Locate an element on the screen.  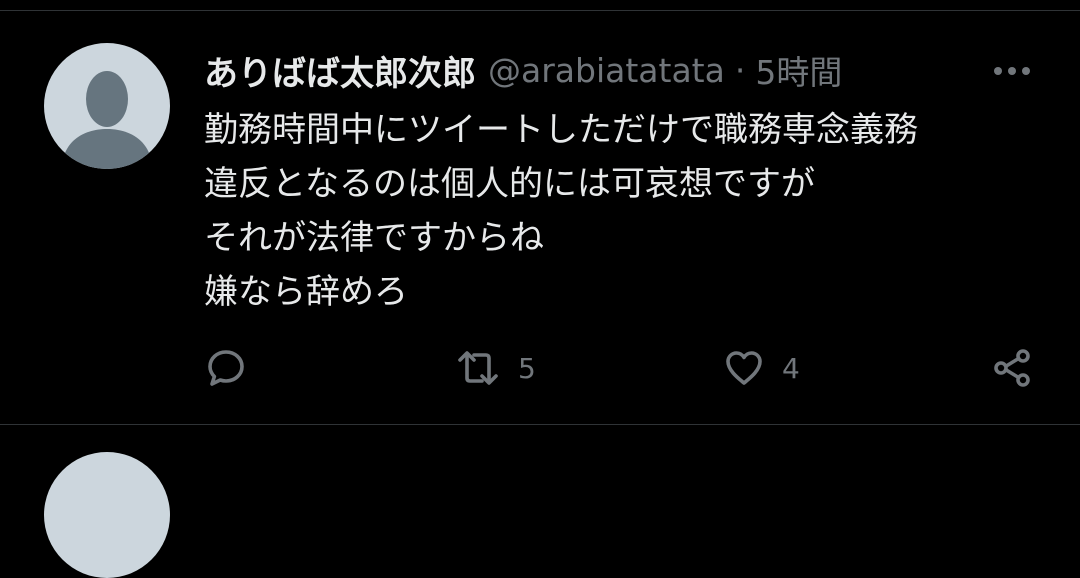
default-avatar-icon is located at coordinates (107, 120).